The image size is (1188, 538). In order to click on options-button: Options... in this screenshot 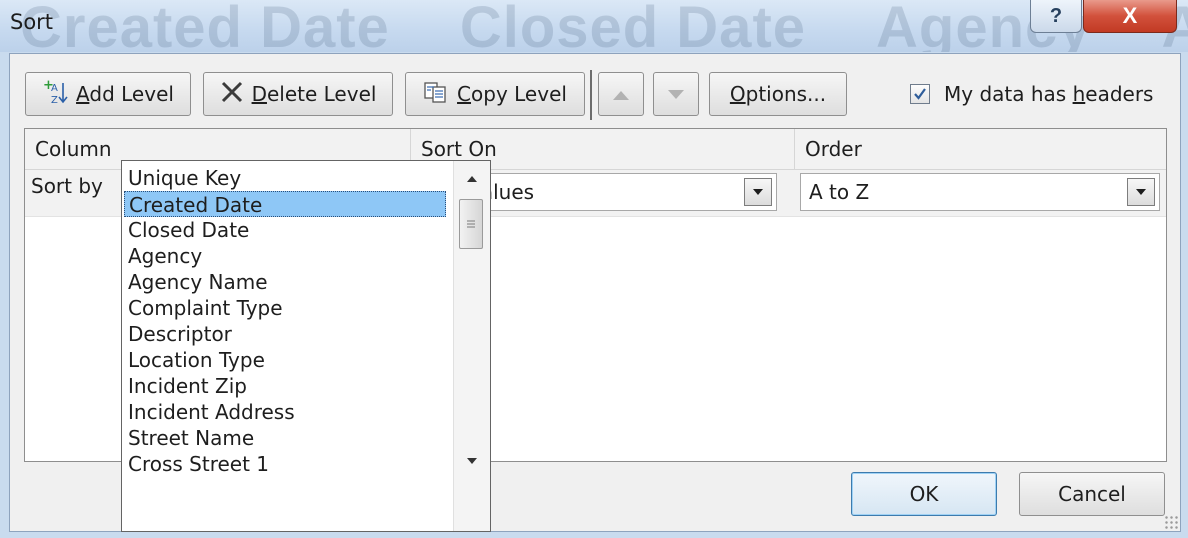, I will do `click(778, 94)`.